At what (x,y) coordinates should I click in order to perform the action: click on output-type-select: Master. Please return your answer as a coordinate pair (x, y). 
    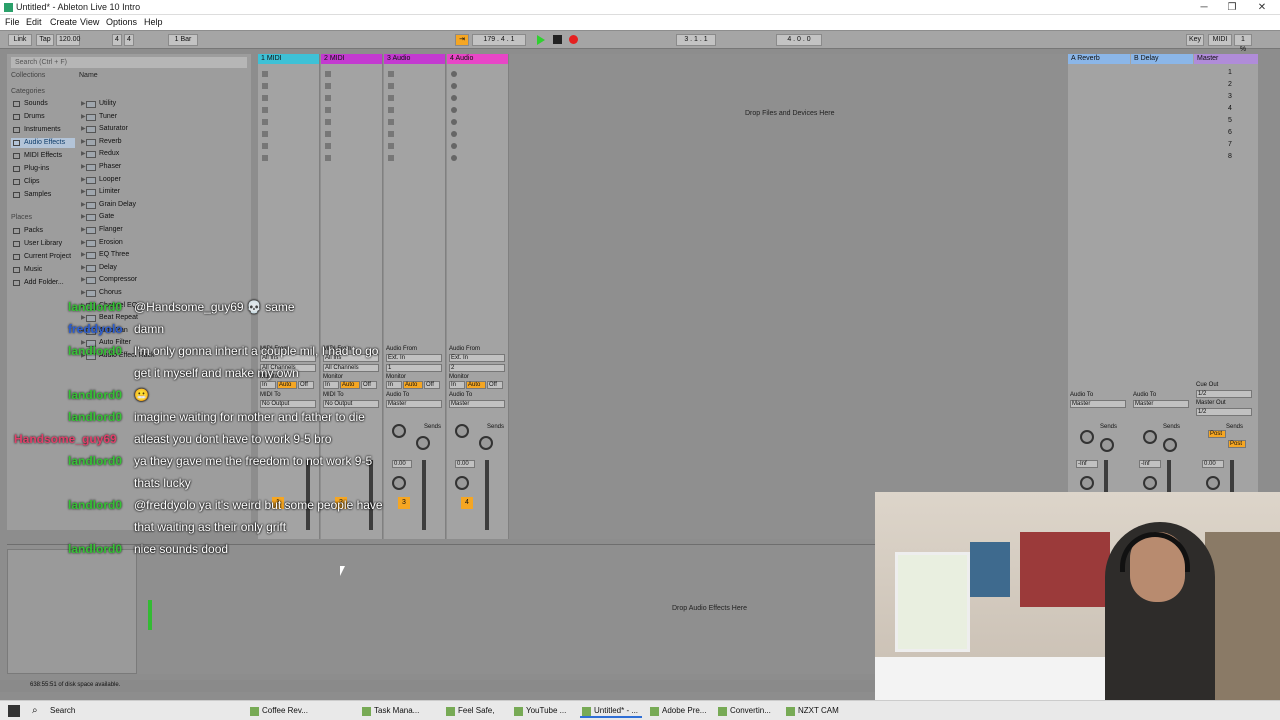
    Looking at the image, I should click on (477, 404).